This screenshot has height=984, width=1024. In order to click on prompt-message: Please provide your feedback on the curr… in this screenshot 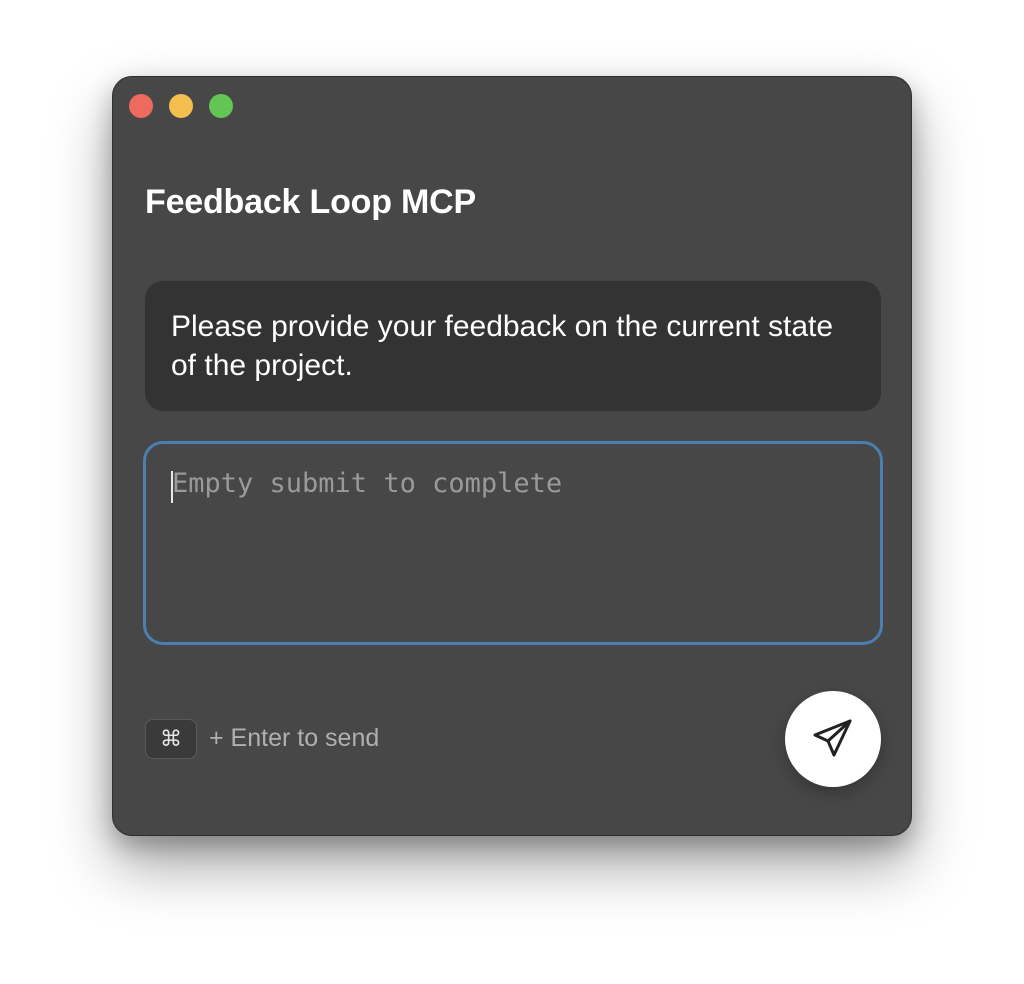, I will do `click(513, 346)`.